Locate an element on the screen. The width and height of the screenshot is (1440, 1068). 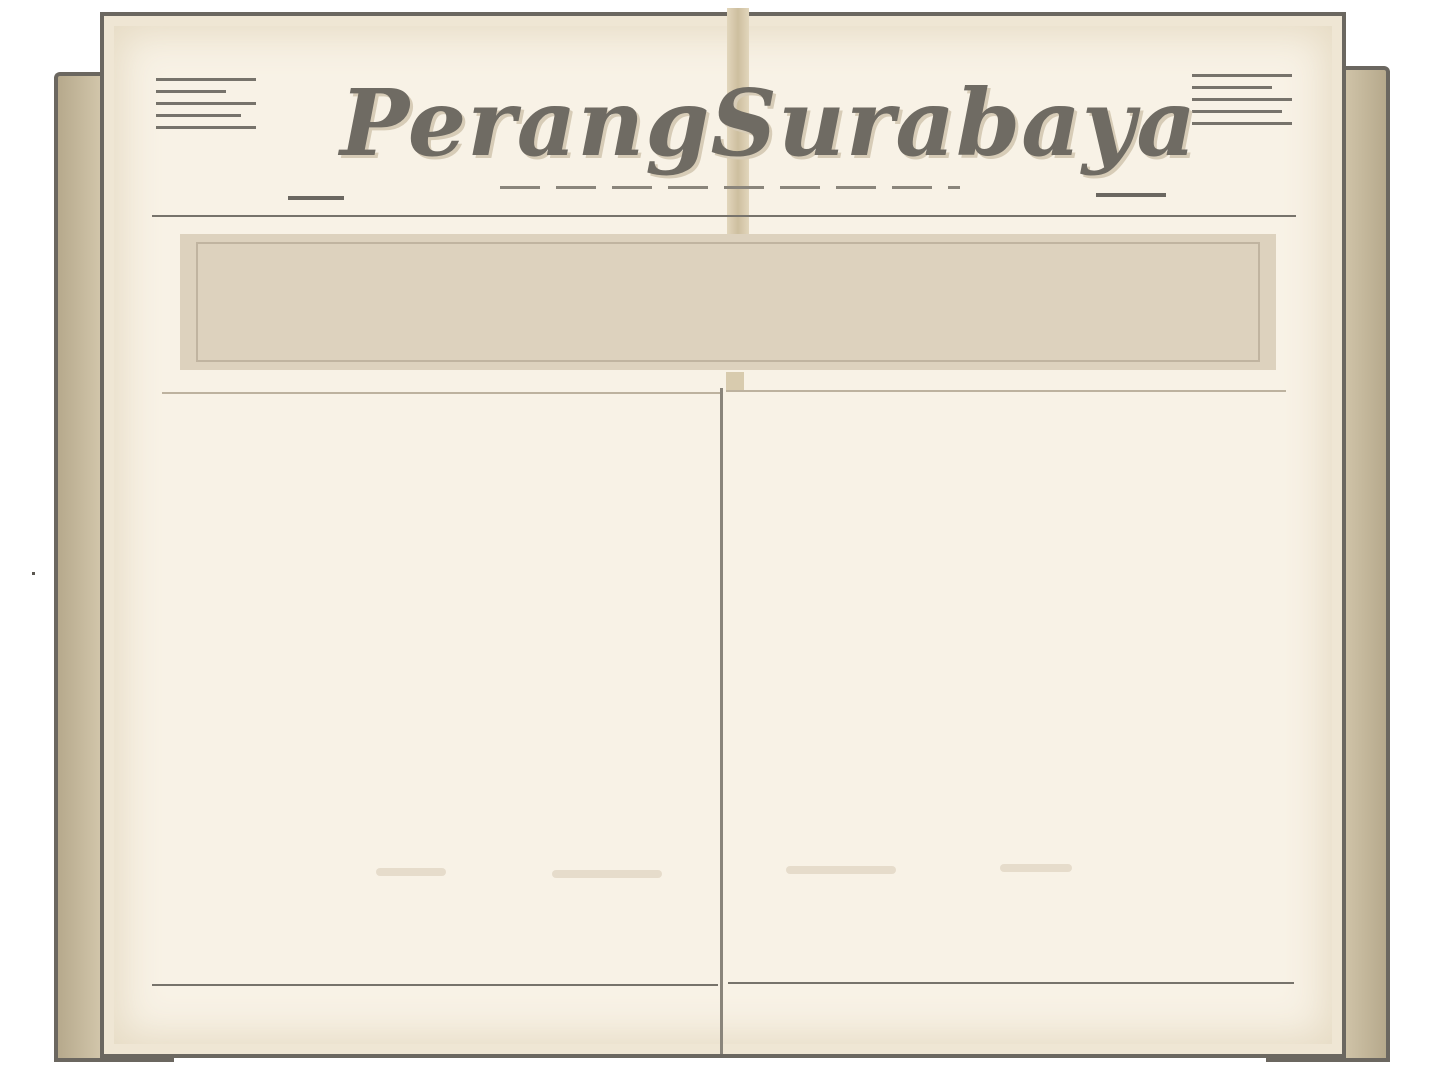
dateline-mark-right is located at coordinates (1131, 195).